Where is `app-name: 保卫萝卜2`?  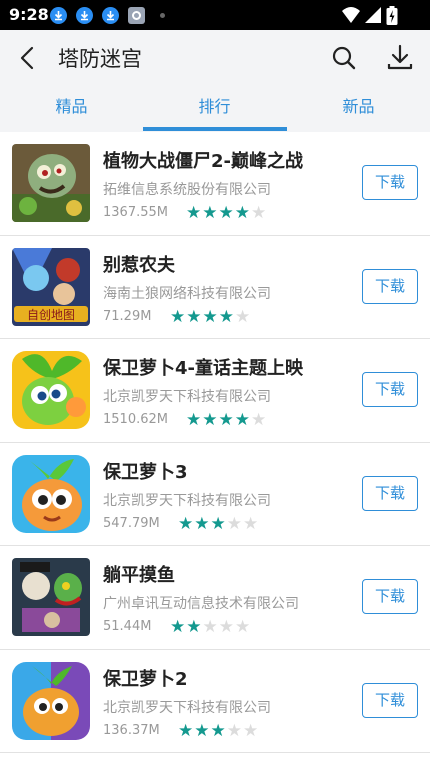 app-name: 保卫萝卜2 is located at coordinates (145, 679).